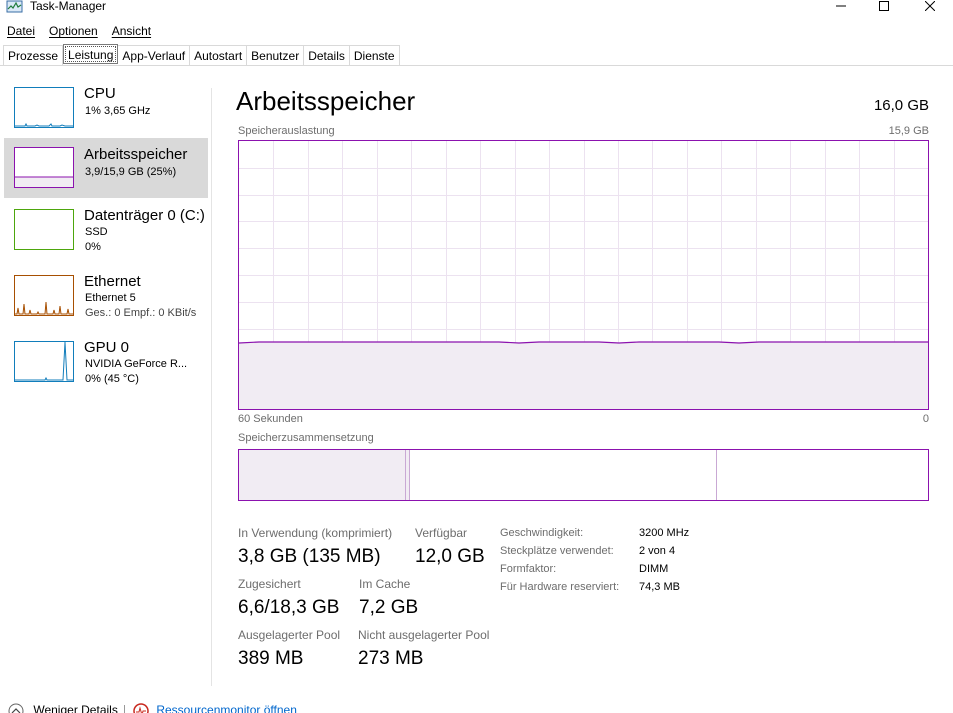 The height and width of the screenshot is (713, 953). Describe the element at coordinates (93, 247) in the screenshot. I see `sidebar-item-usage: 0%` at that location.